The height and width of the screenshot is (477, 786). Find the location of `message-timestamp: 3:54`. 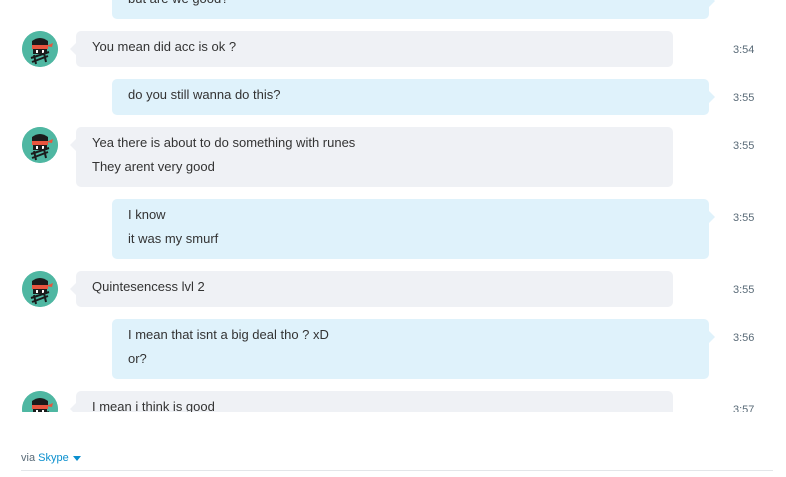

message-timestamp: 3:54 is located at coordinates (744, 50).